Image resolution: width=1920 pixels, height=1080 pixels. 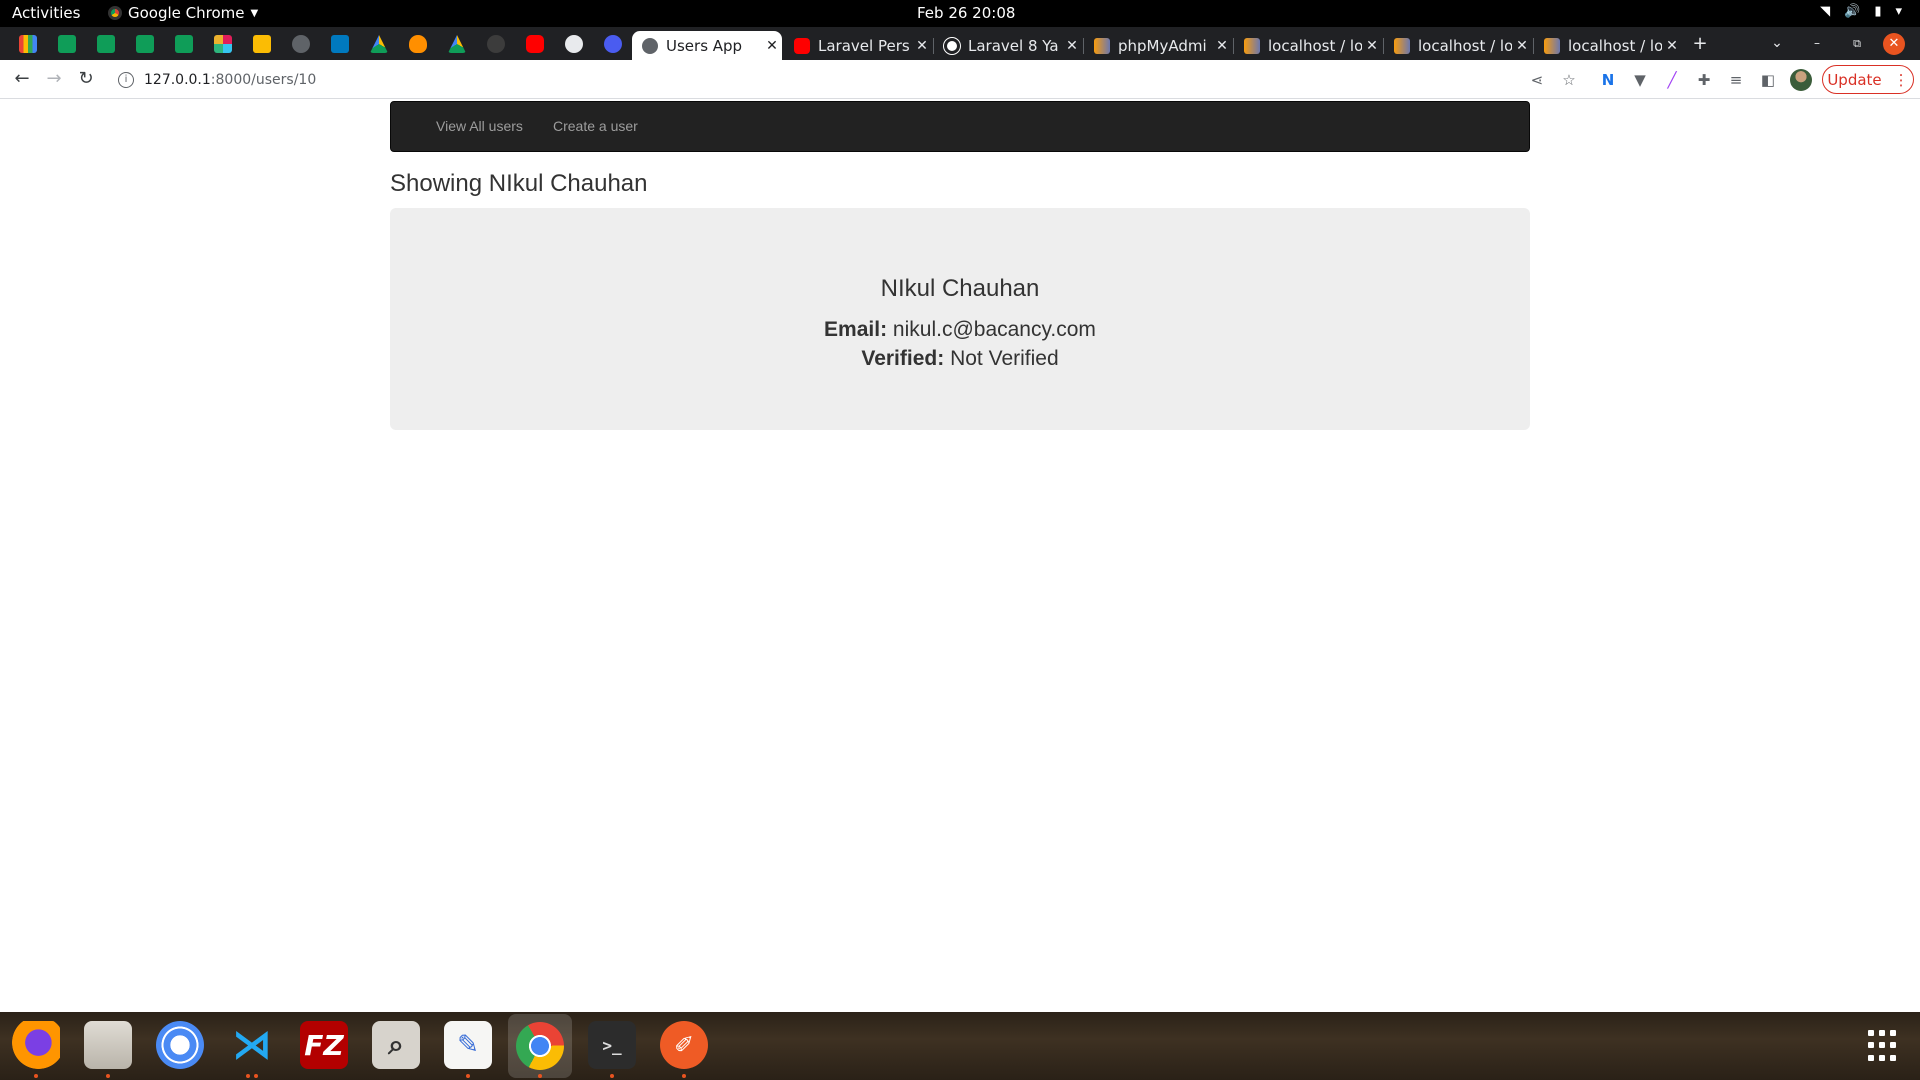 I want to click on firefox-icon, so click(x=36, y=1045).